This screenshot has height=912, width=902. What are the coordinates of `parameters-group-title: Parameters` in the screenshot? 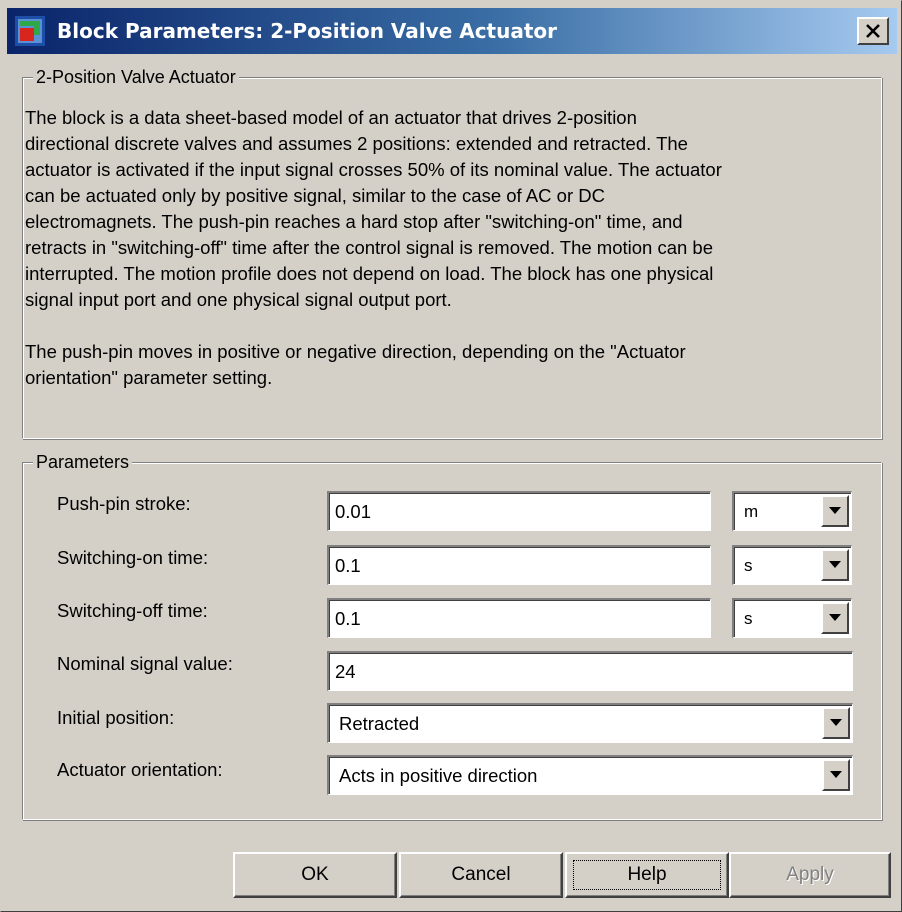 It's located at (83, 462).